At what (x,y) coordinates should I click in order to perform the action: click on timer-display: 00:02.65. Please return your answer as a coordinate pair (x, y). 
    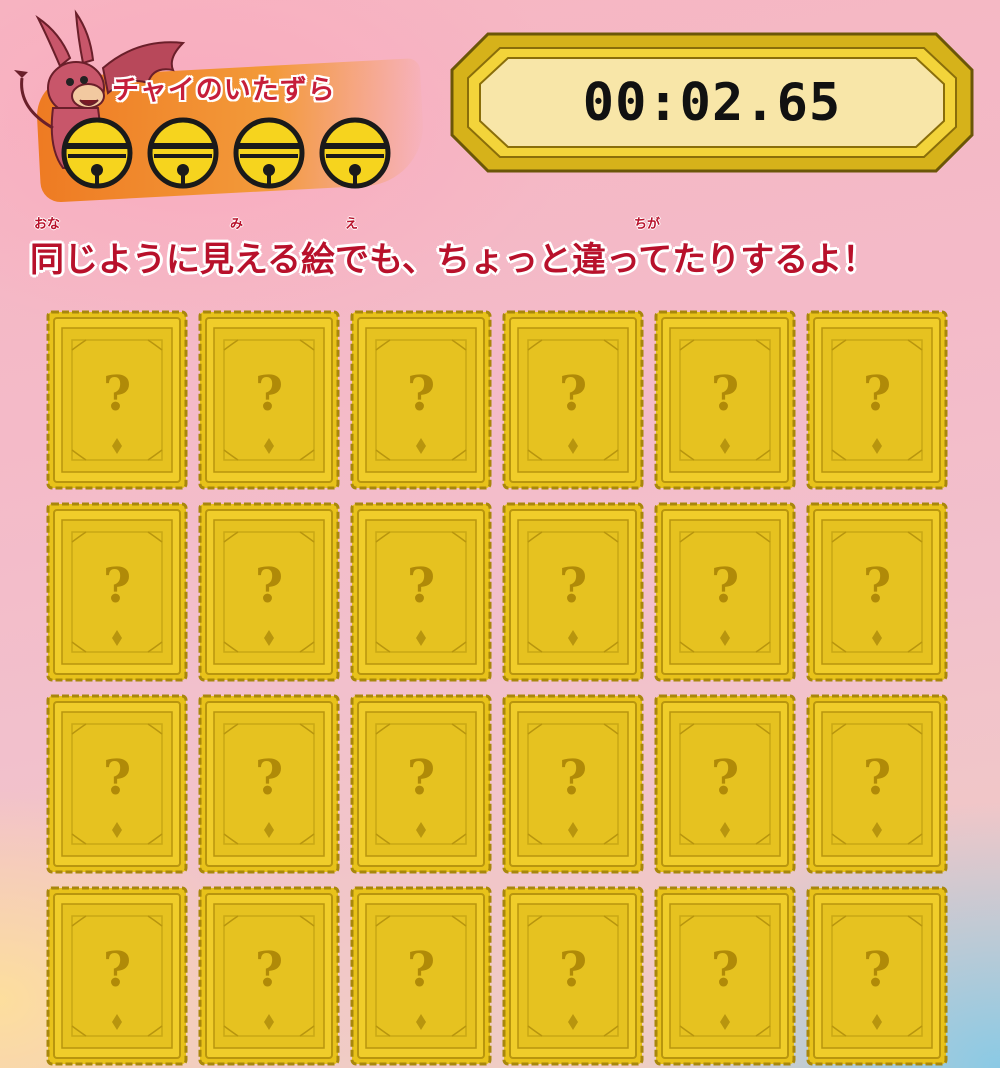
    Looking at the image, I should click on (712, 102).